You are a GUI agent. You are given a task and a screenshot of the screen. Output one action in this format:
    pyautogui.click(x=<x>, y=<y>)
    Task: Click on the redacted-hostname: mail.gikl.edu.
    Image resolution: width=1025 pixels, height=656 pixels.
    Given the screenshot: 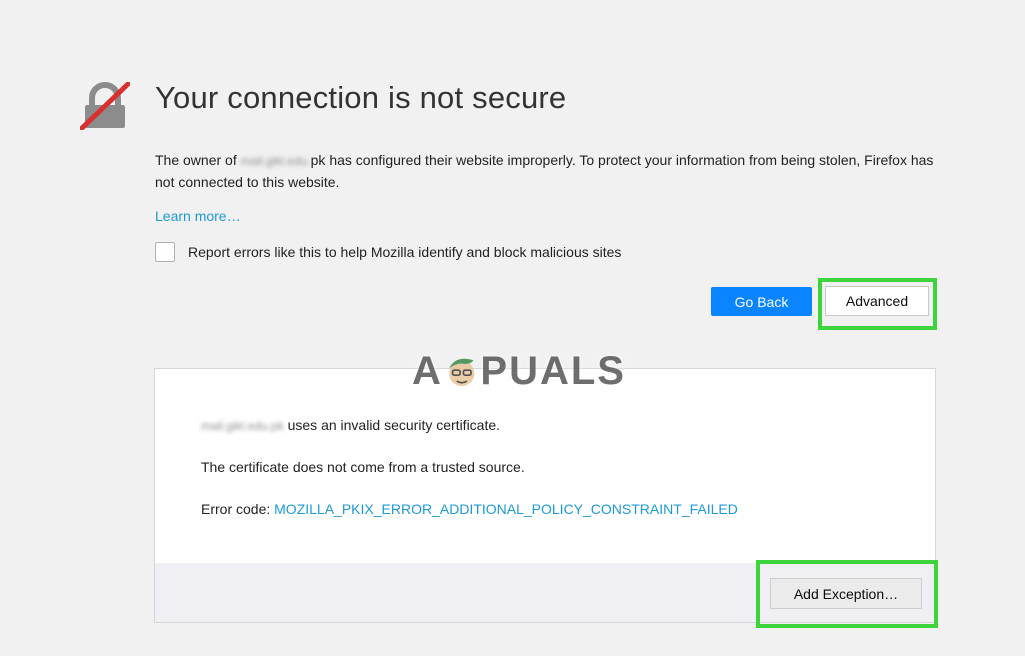 What is the action you would take?
    pyautogui.click(x=275, y=161)
    